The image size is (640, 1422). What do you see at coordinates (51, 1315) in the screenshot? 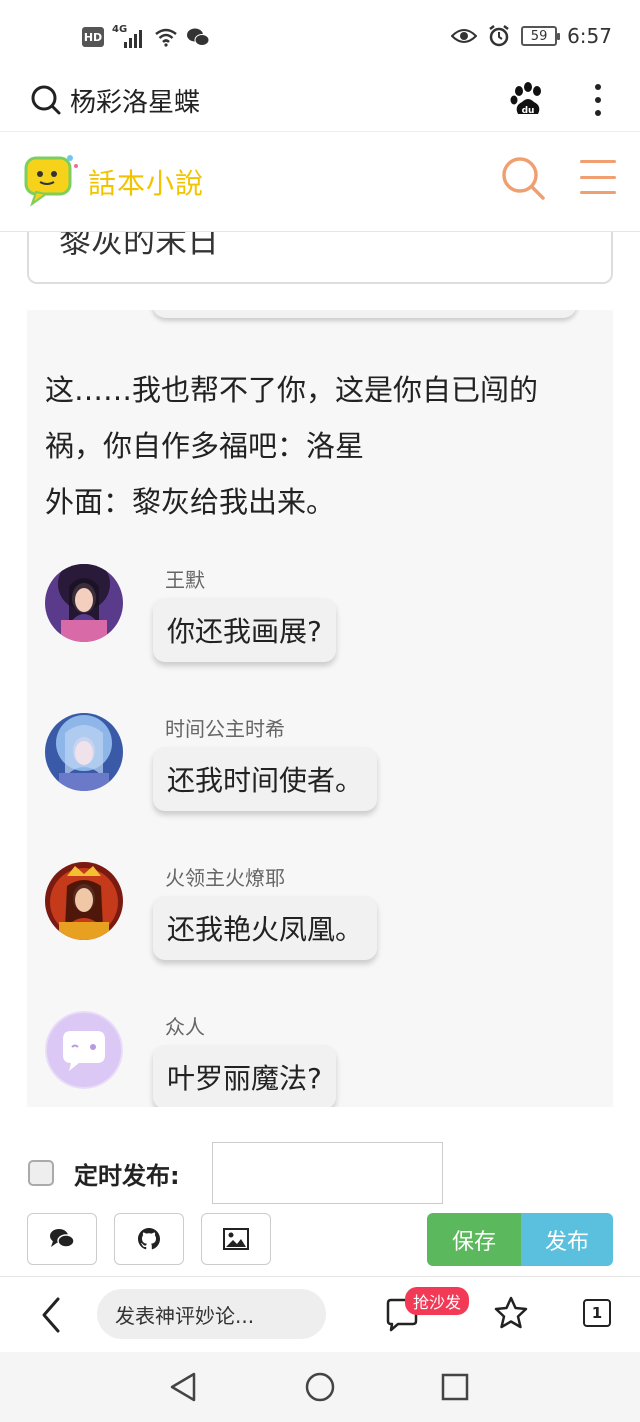
I see `back-icon` at bounding box center [51, 1315].